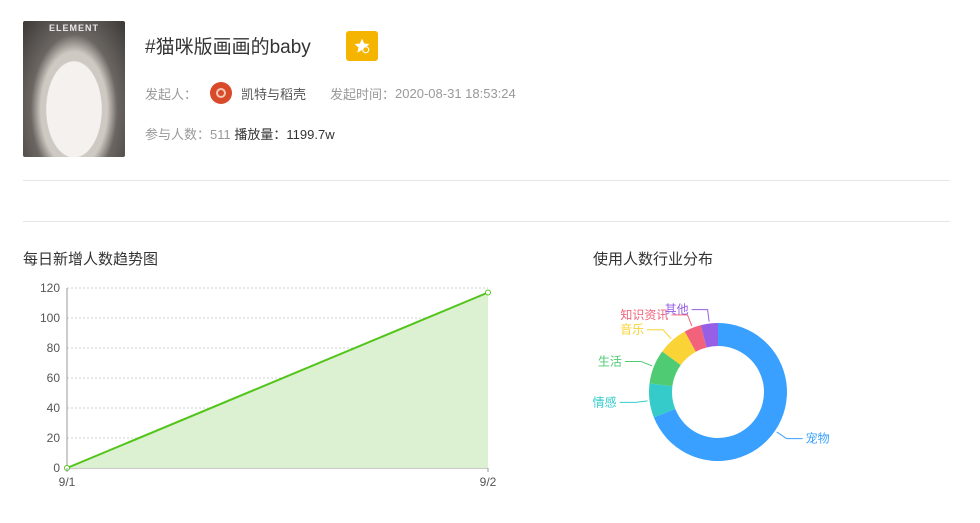 The image size is (980, 523). Describe the element at coordinates (54, 438) in the screenshot. I see `y-tick-label: 20` at that location.